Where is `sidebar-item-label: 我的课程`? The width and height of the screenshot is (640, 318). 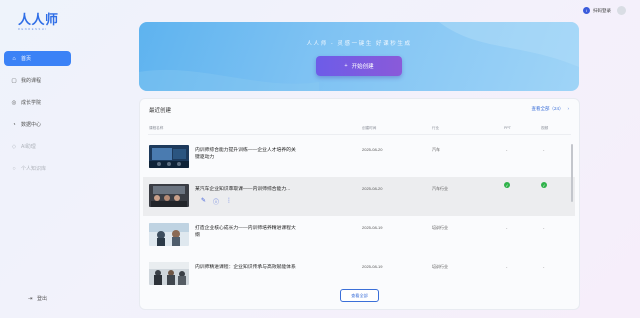
sidebar-item-label: 我的课程 is located at coordinates (31, 81).